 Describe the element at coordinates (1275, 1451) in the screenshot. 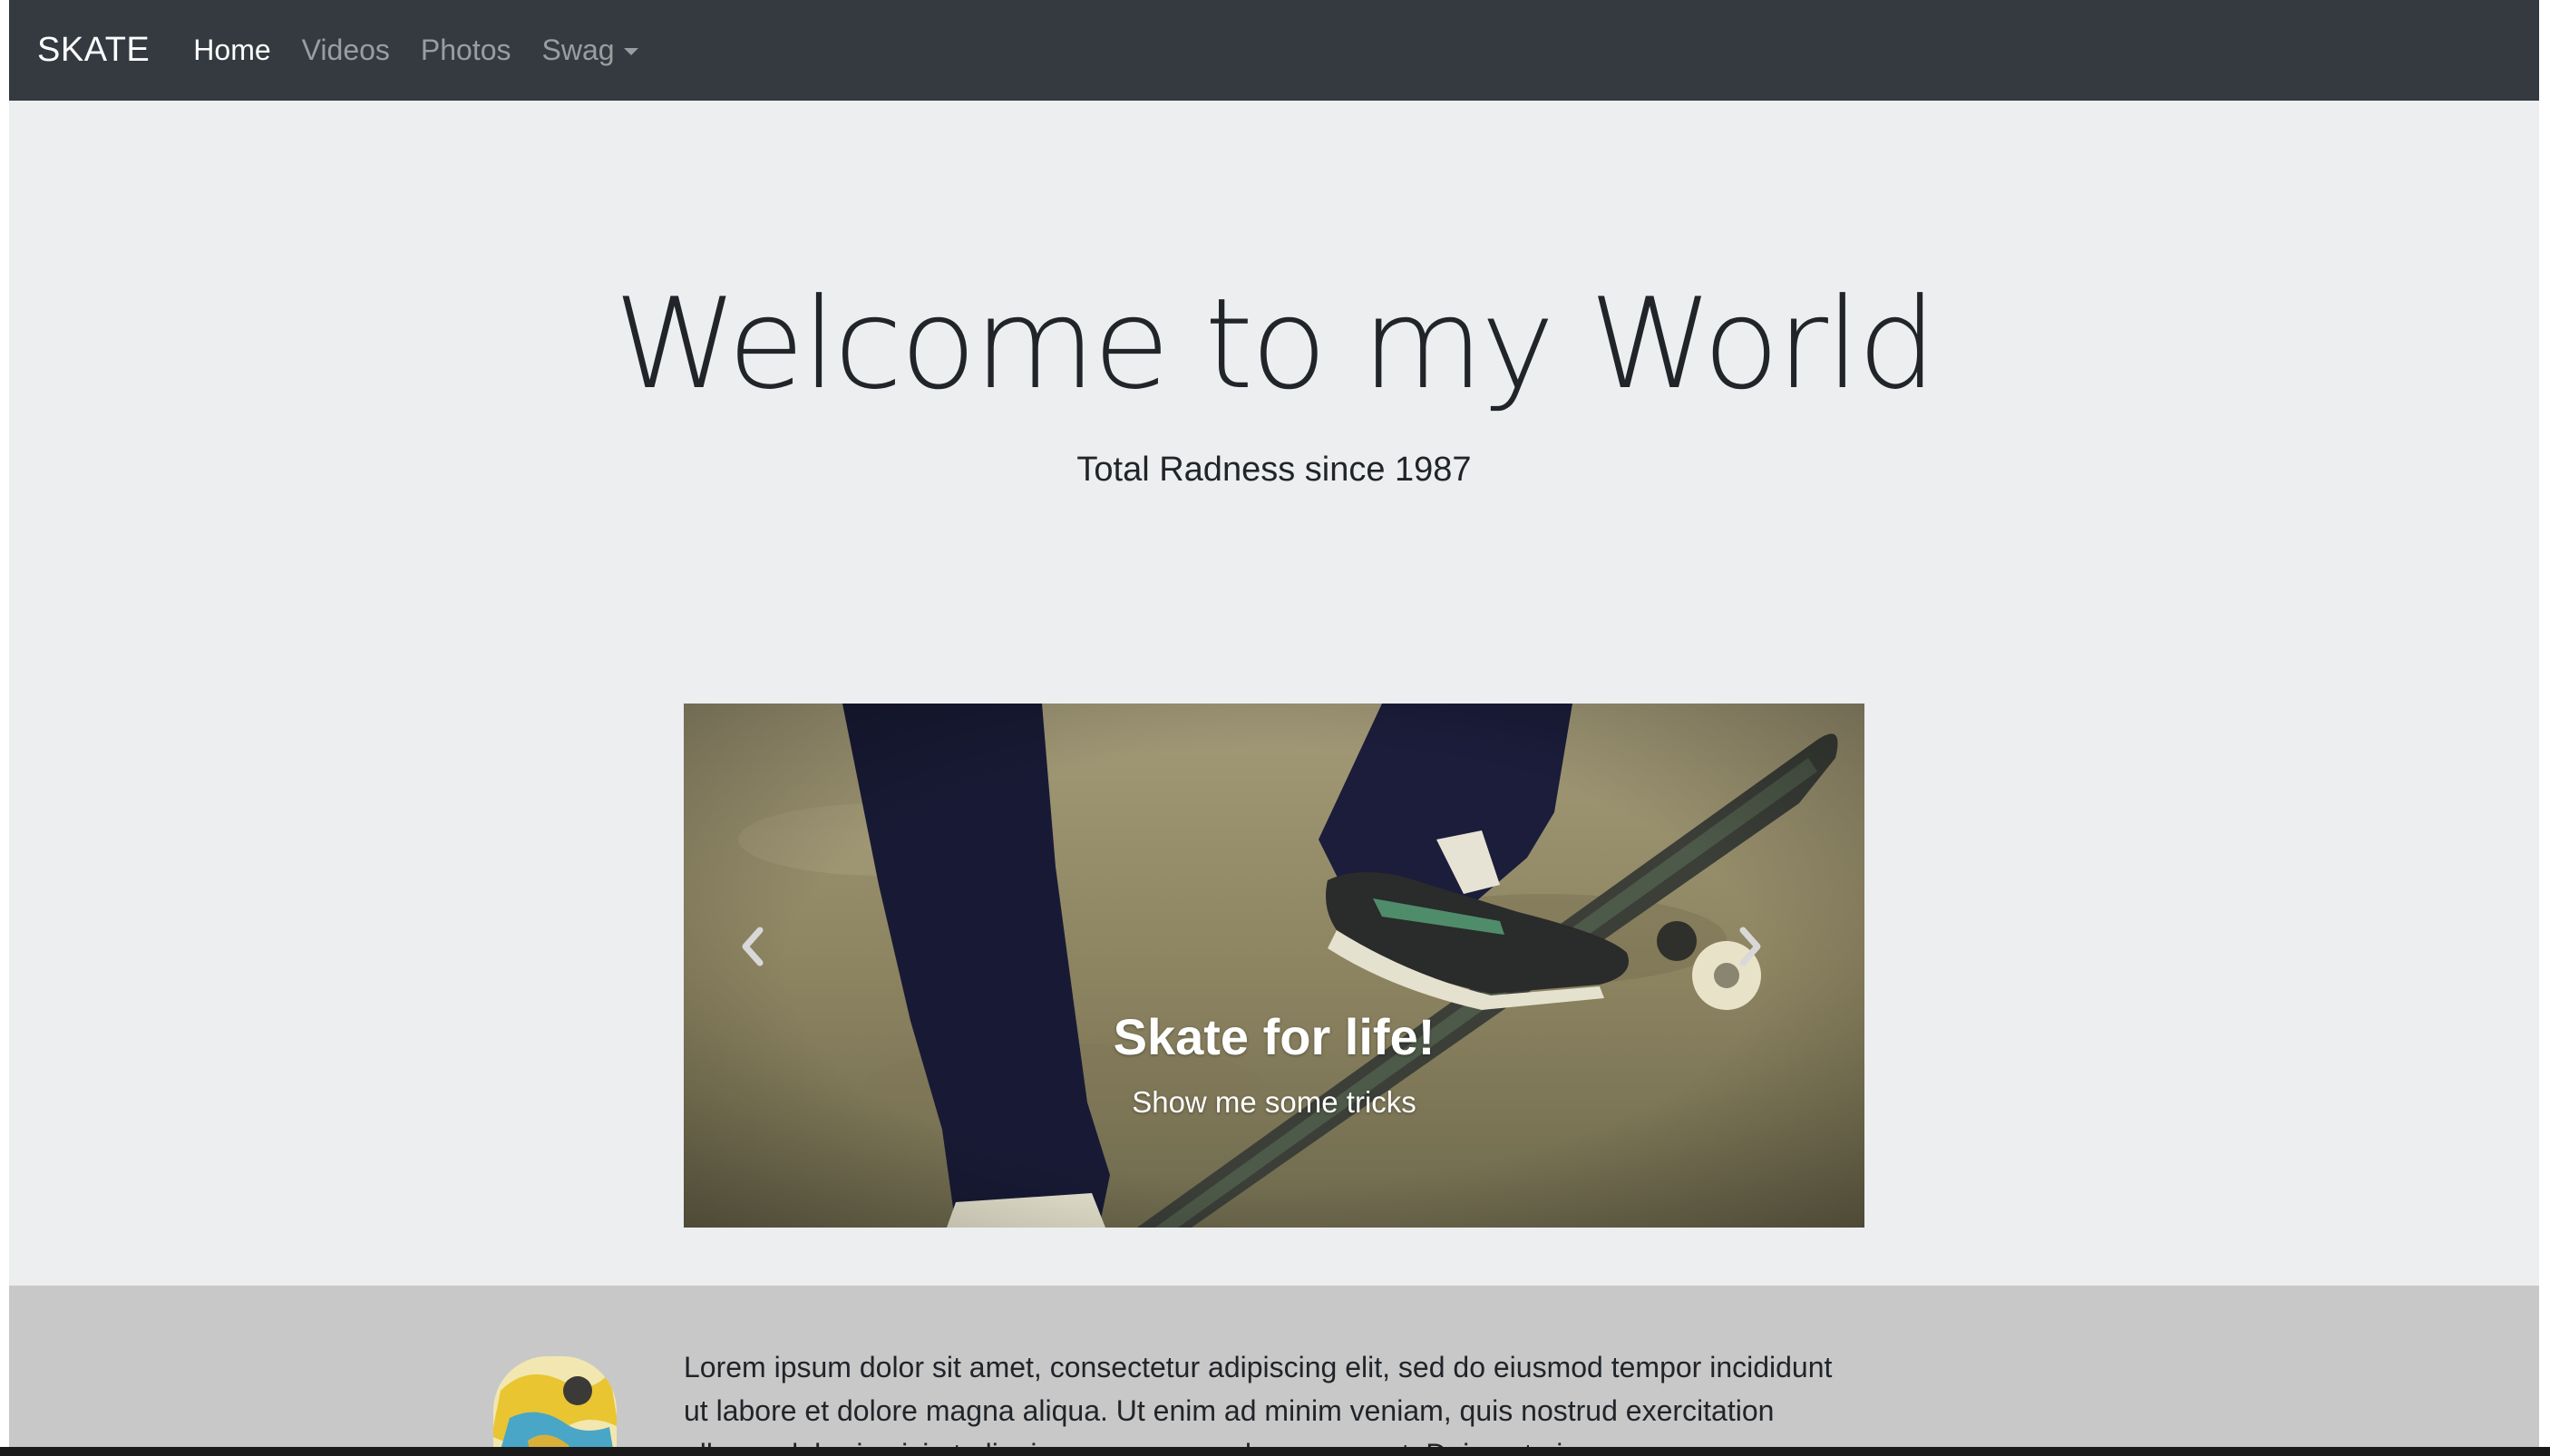

I see `bottom-strip` at that location.